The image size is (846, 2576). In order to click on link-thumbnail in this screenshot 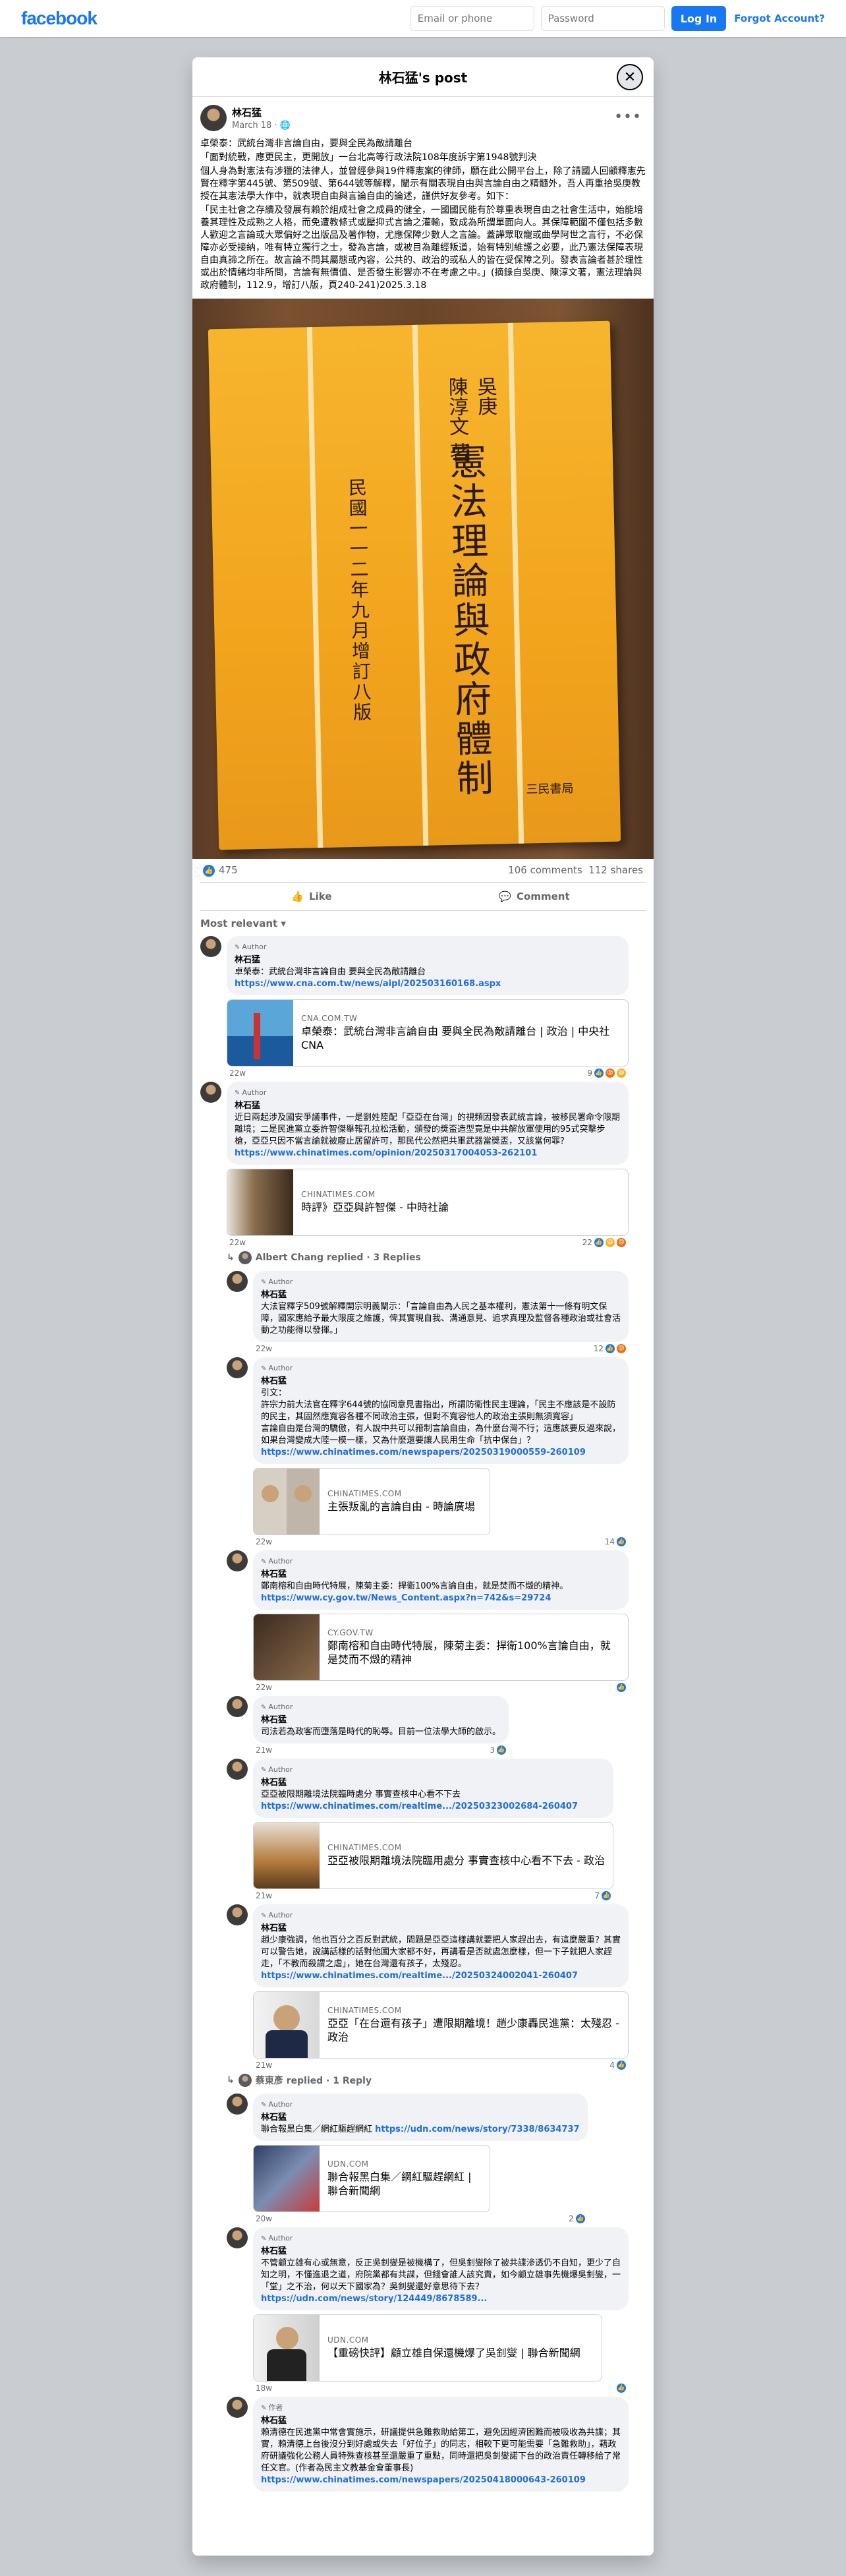, I will do `click(287, 2024)`.